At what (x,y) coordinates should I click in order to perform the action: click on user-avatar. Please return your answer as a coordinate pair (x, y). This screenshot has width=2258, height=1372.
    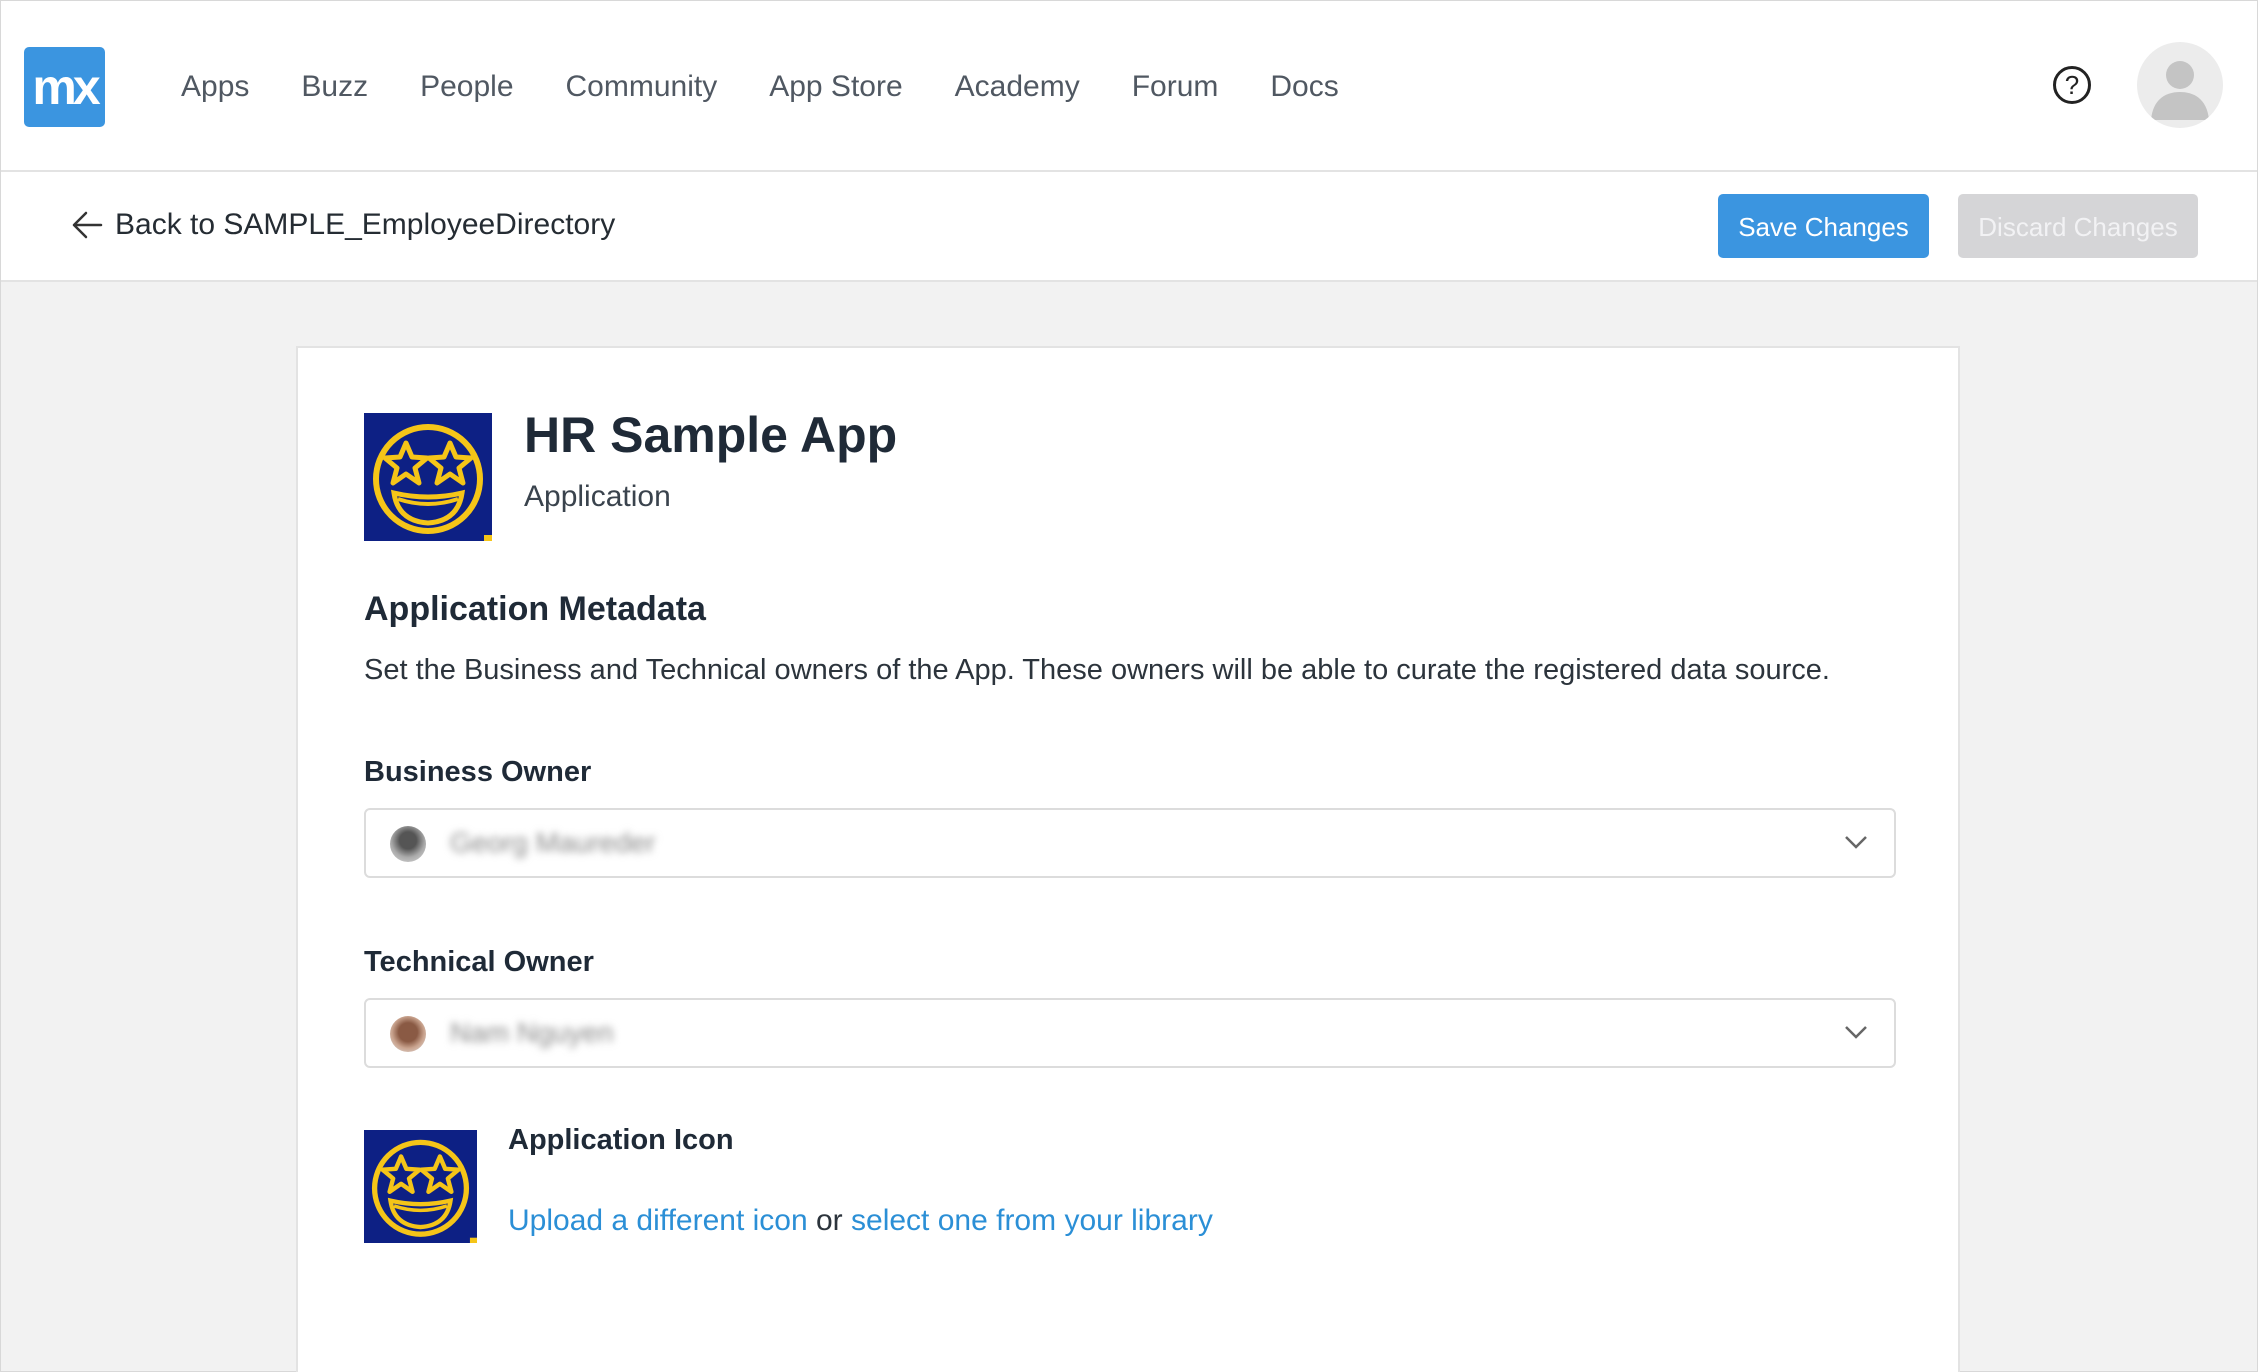
    Looking at the image, I should click on (2180, 85).